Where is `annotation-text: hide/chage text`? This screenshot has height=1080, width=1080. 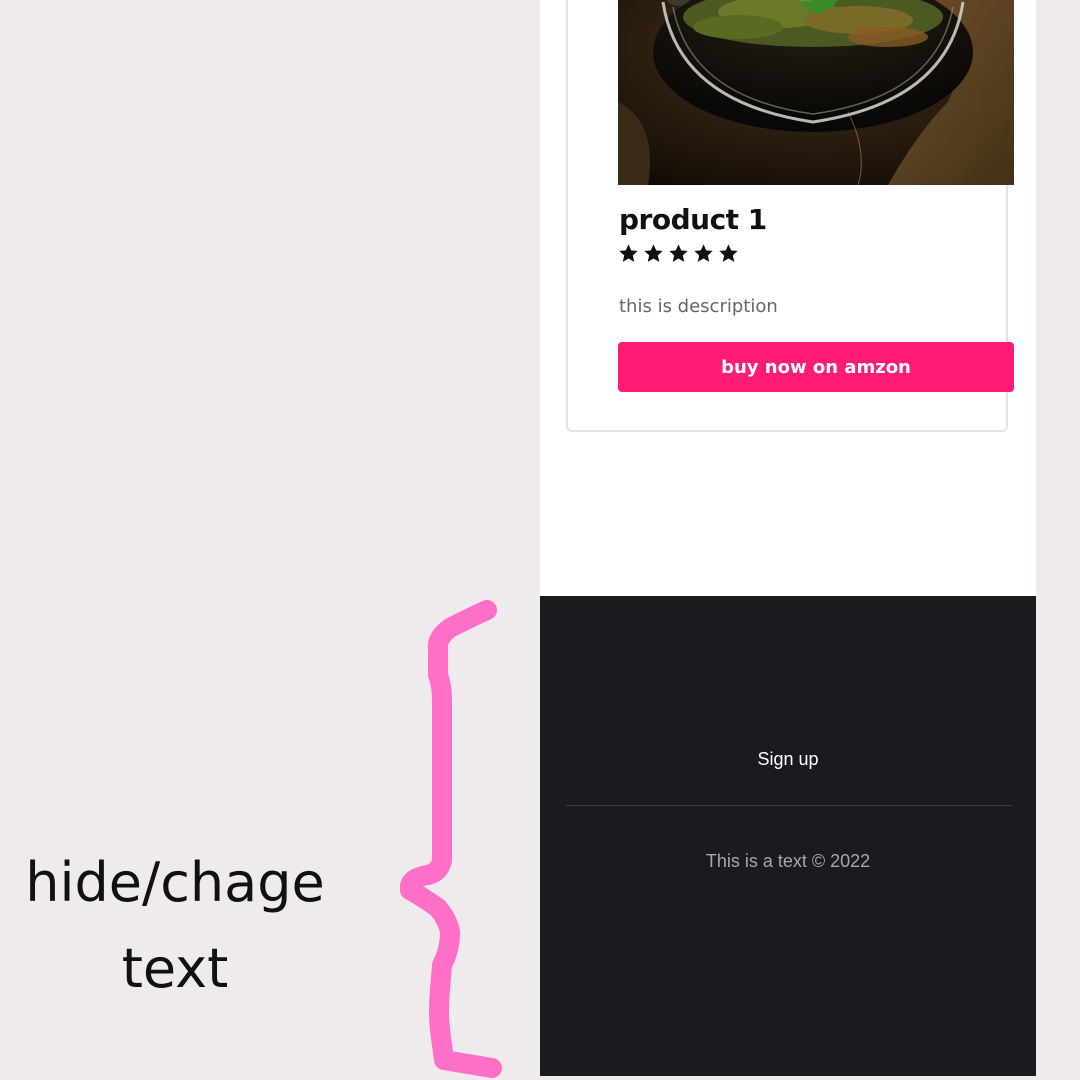
annotation-text: hide/chage text is located at coordinates (175, 926).